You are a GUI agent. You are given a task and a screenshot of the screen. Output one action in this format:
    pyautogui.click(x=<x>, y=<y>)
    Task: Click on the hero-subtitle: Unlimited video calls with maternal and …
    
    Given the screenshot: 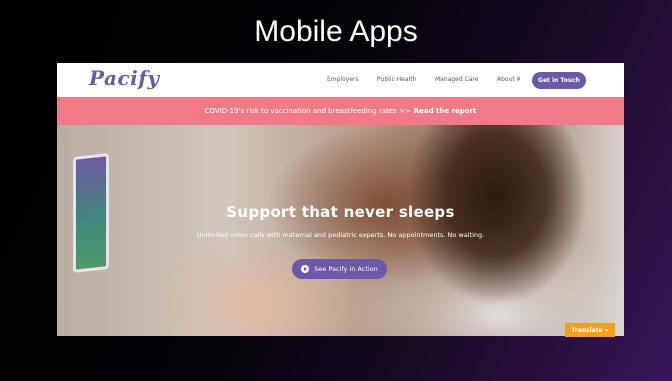 What is the action you would take?
    pyautogui.click(x=340, y=235)
    